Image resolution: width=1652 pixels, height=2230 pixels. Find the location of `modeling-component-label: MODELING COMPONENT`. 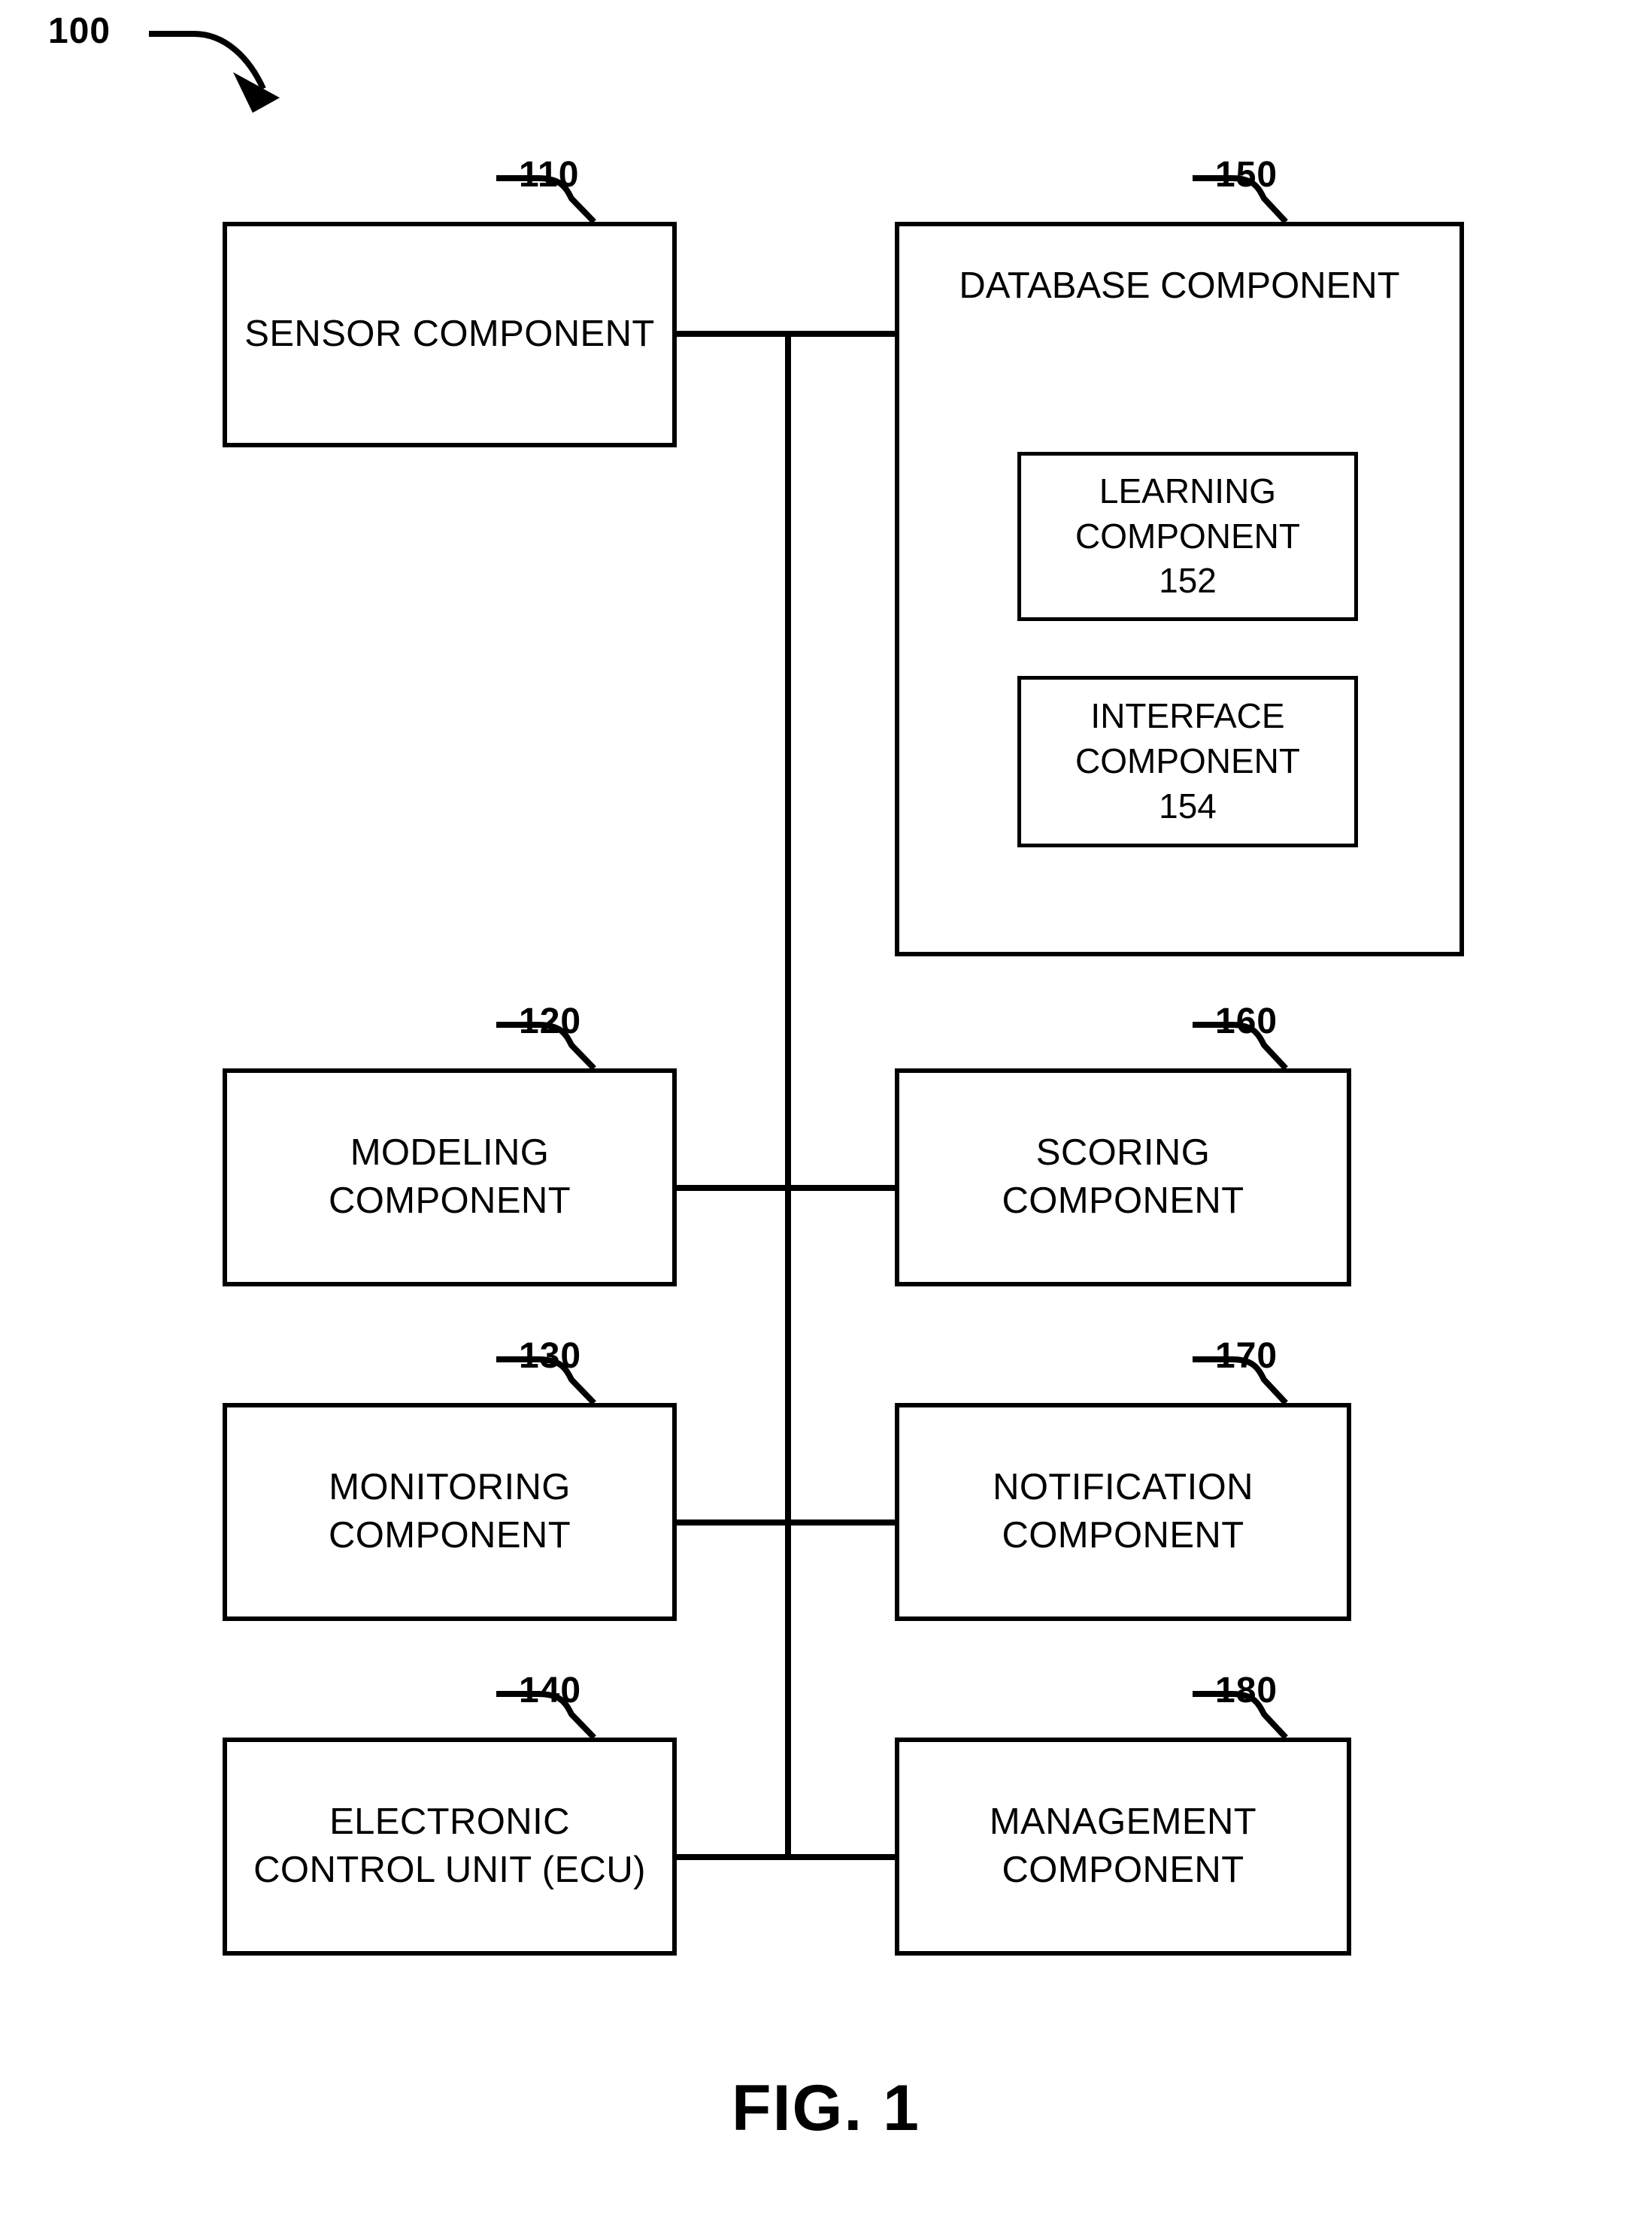

modeling-component-label: MODELING COMPONENT is located at coordinates (449, 1176).